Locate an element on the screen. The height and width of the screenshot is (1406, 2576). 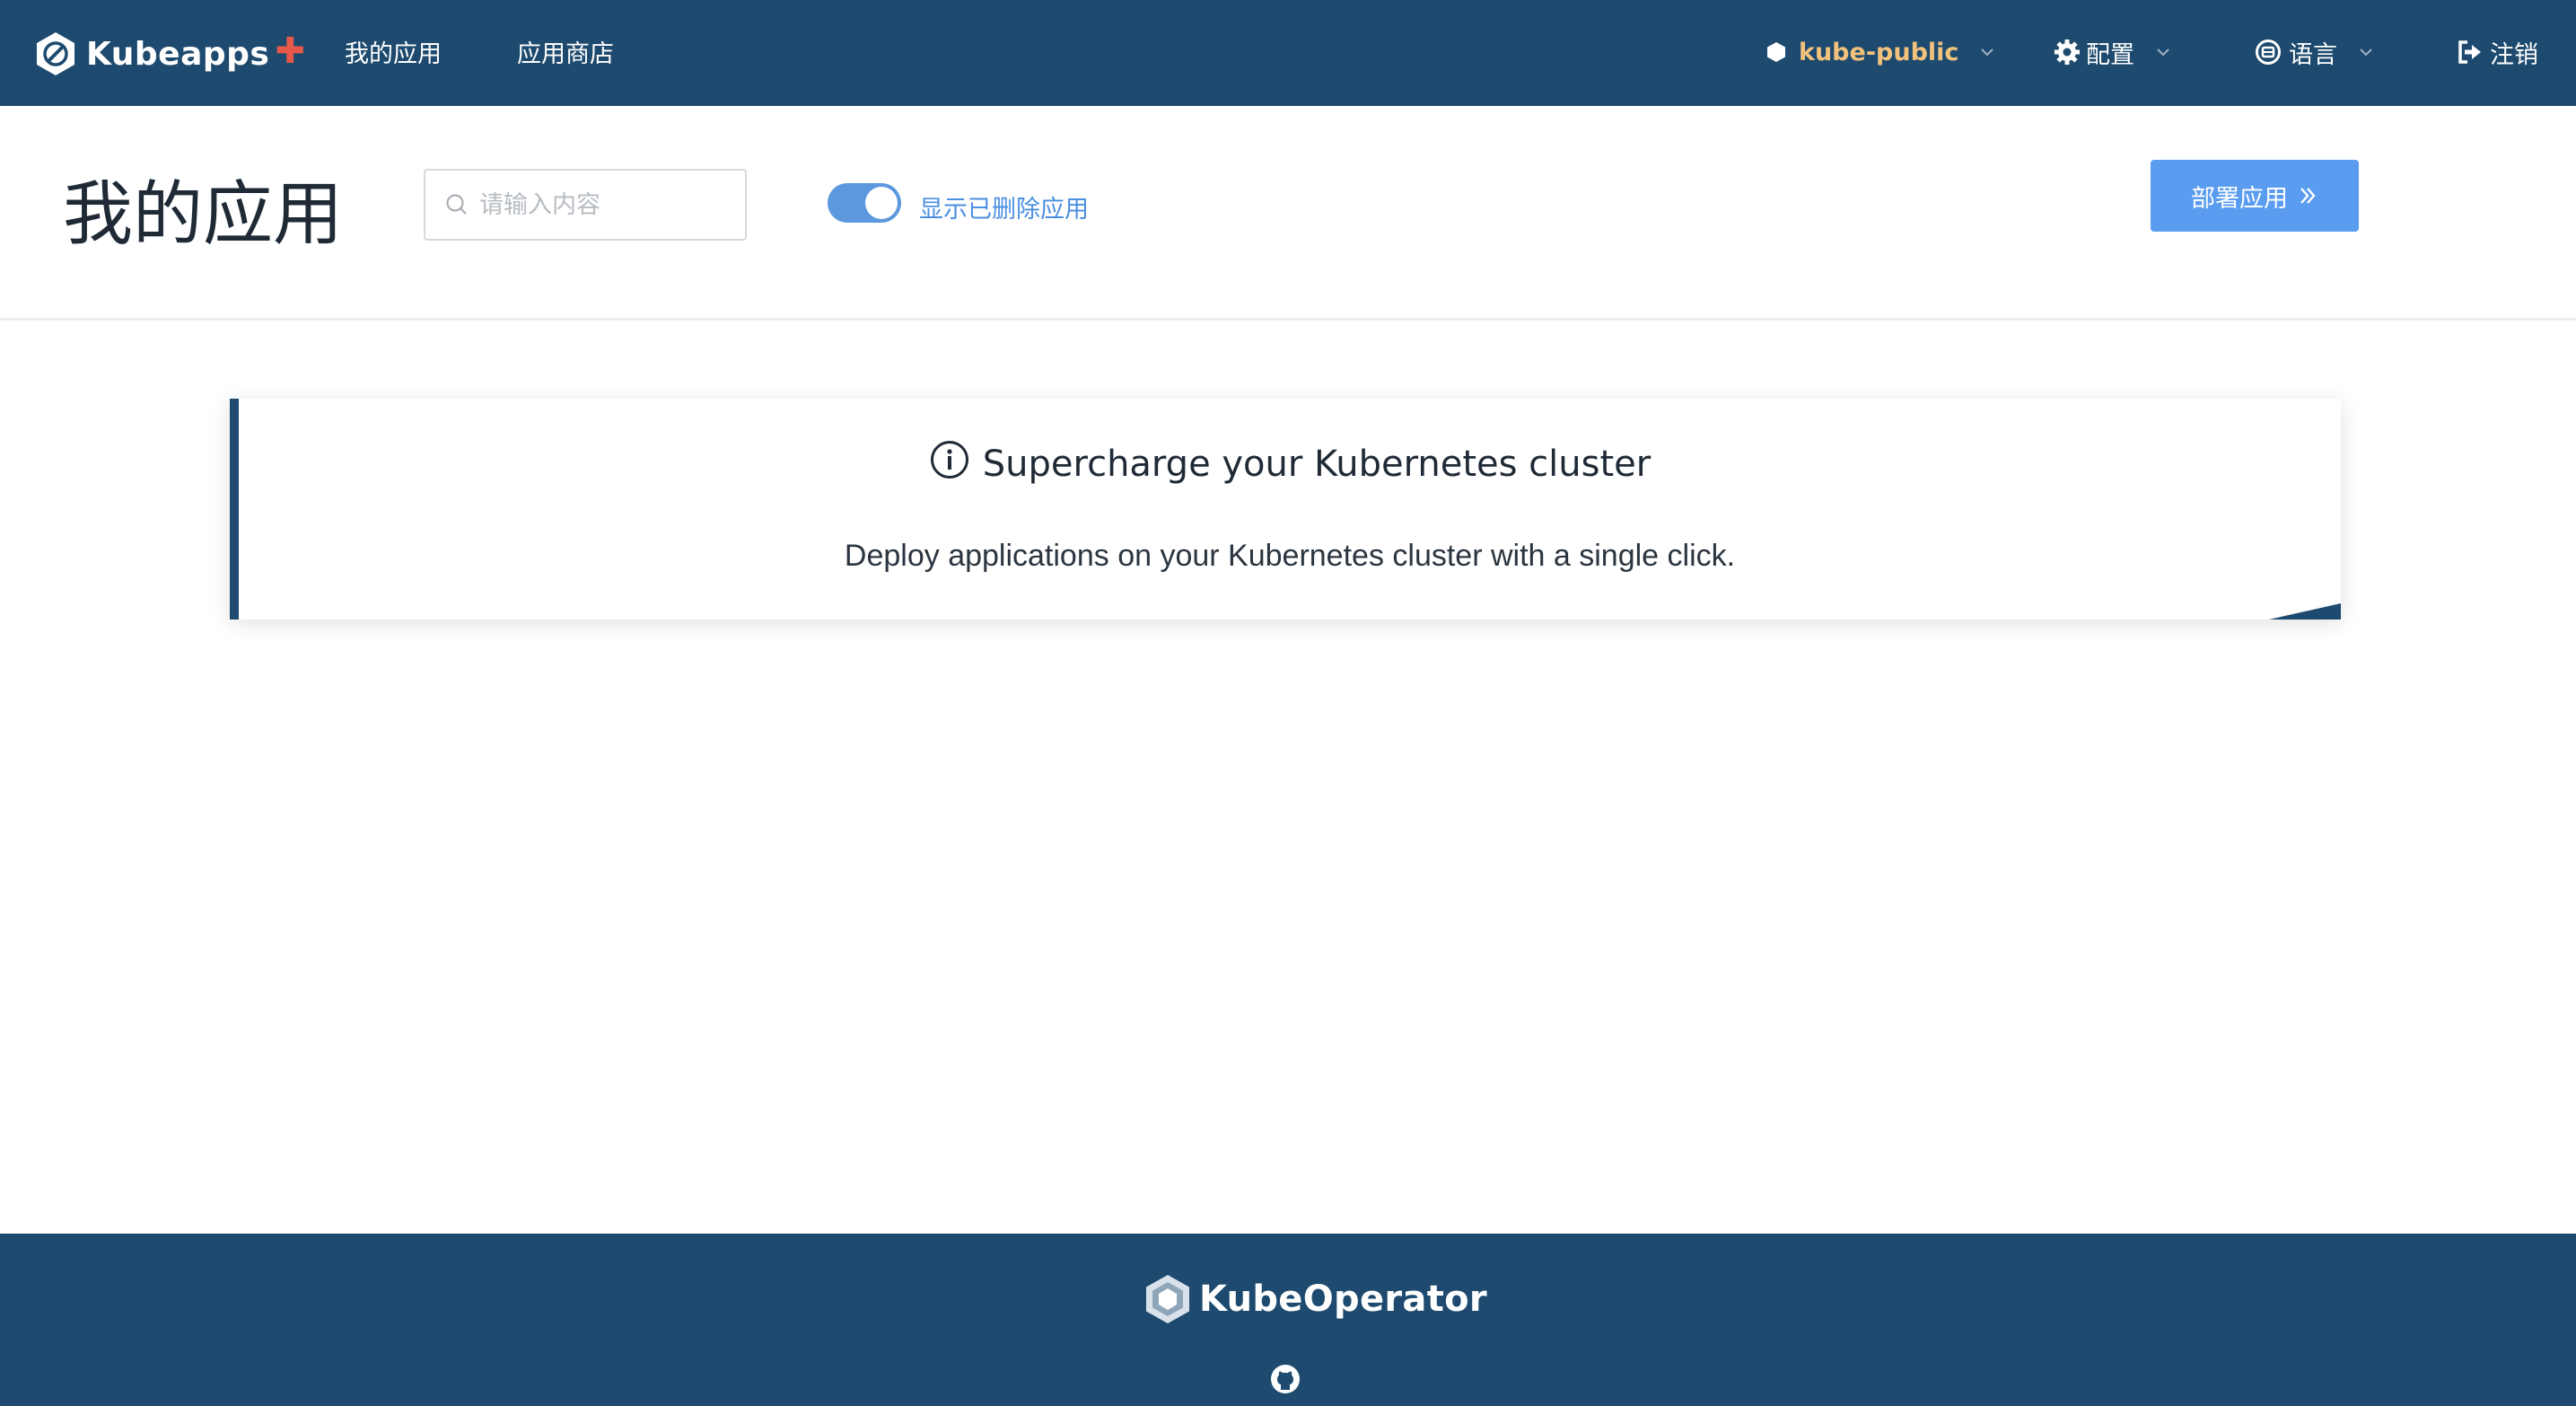
deploy-app-button: 部署应用 is located at coordinates (2255, 196).